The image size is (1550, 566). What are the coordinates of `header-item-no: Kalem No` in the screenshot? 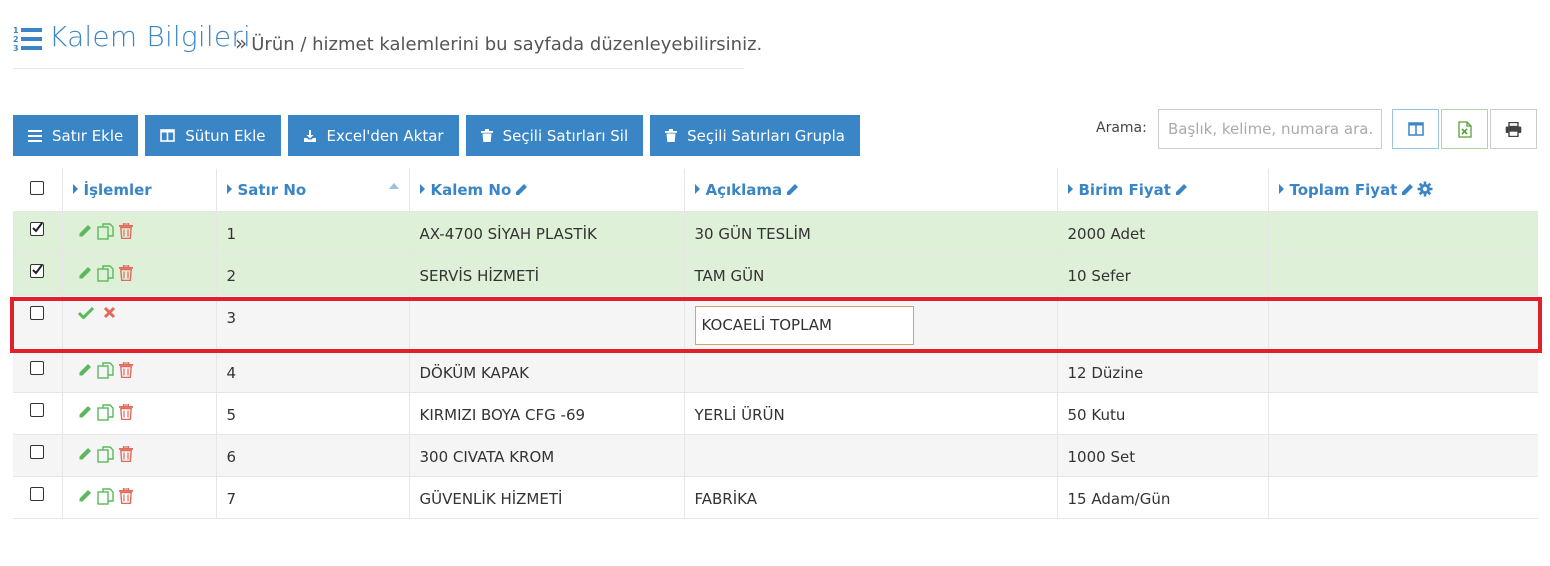 It's located at (546, 190).